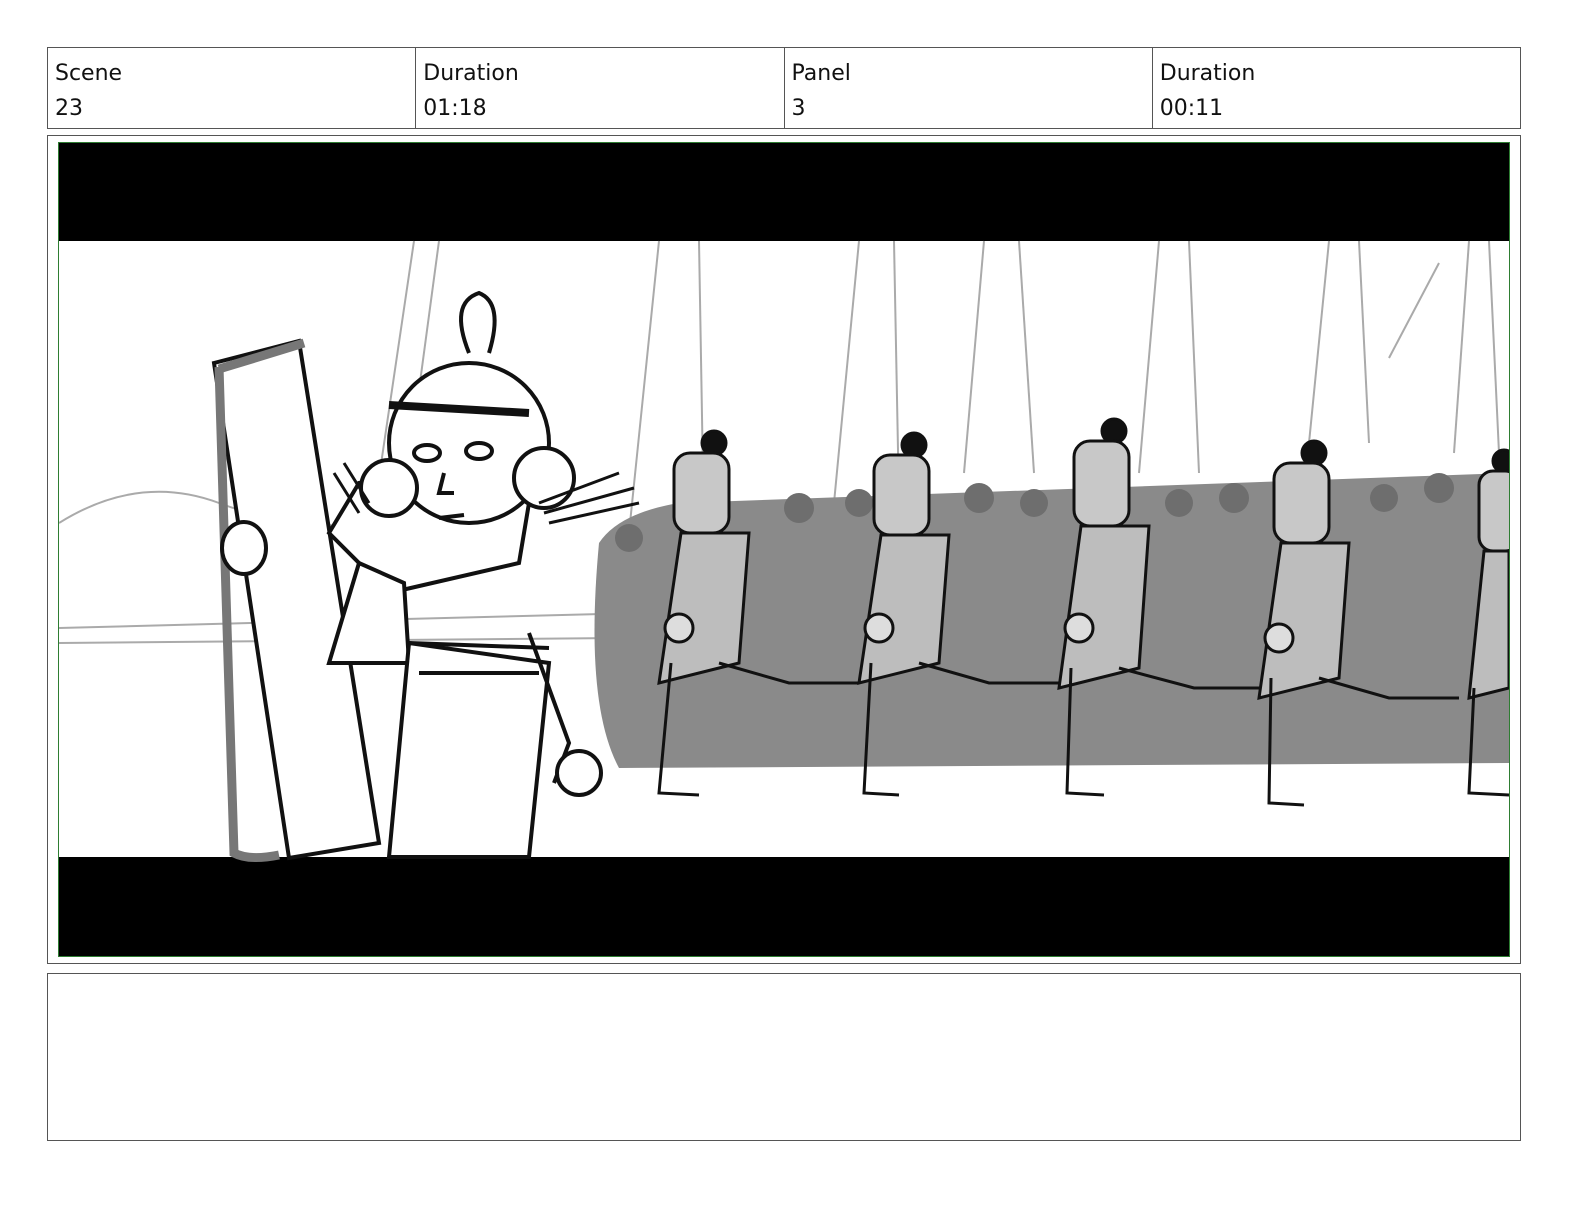  Describe the element at coordinates (821, 73) in the screenshot. I see `panel-label: Panel` at that location.